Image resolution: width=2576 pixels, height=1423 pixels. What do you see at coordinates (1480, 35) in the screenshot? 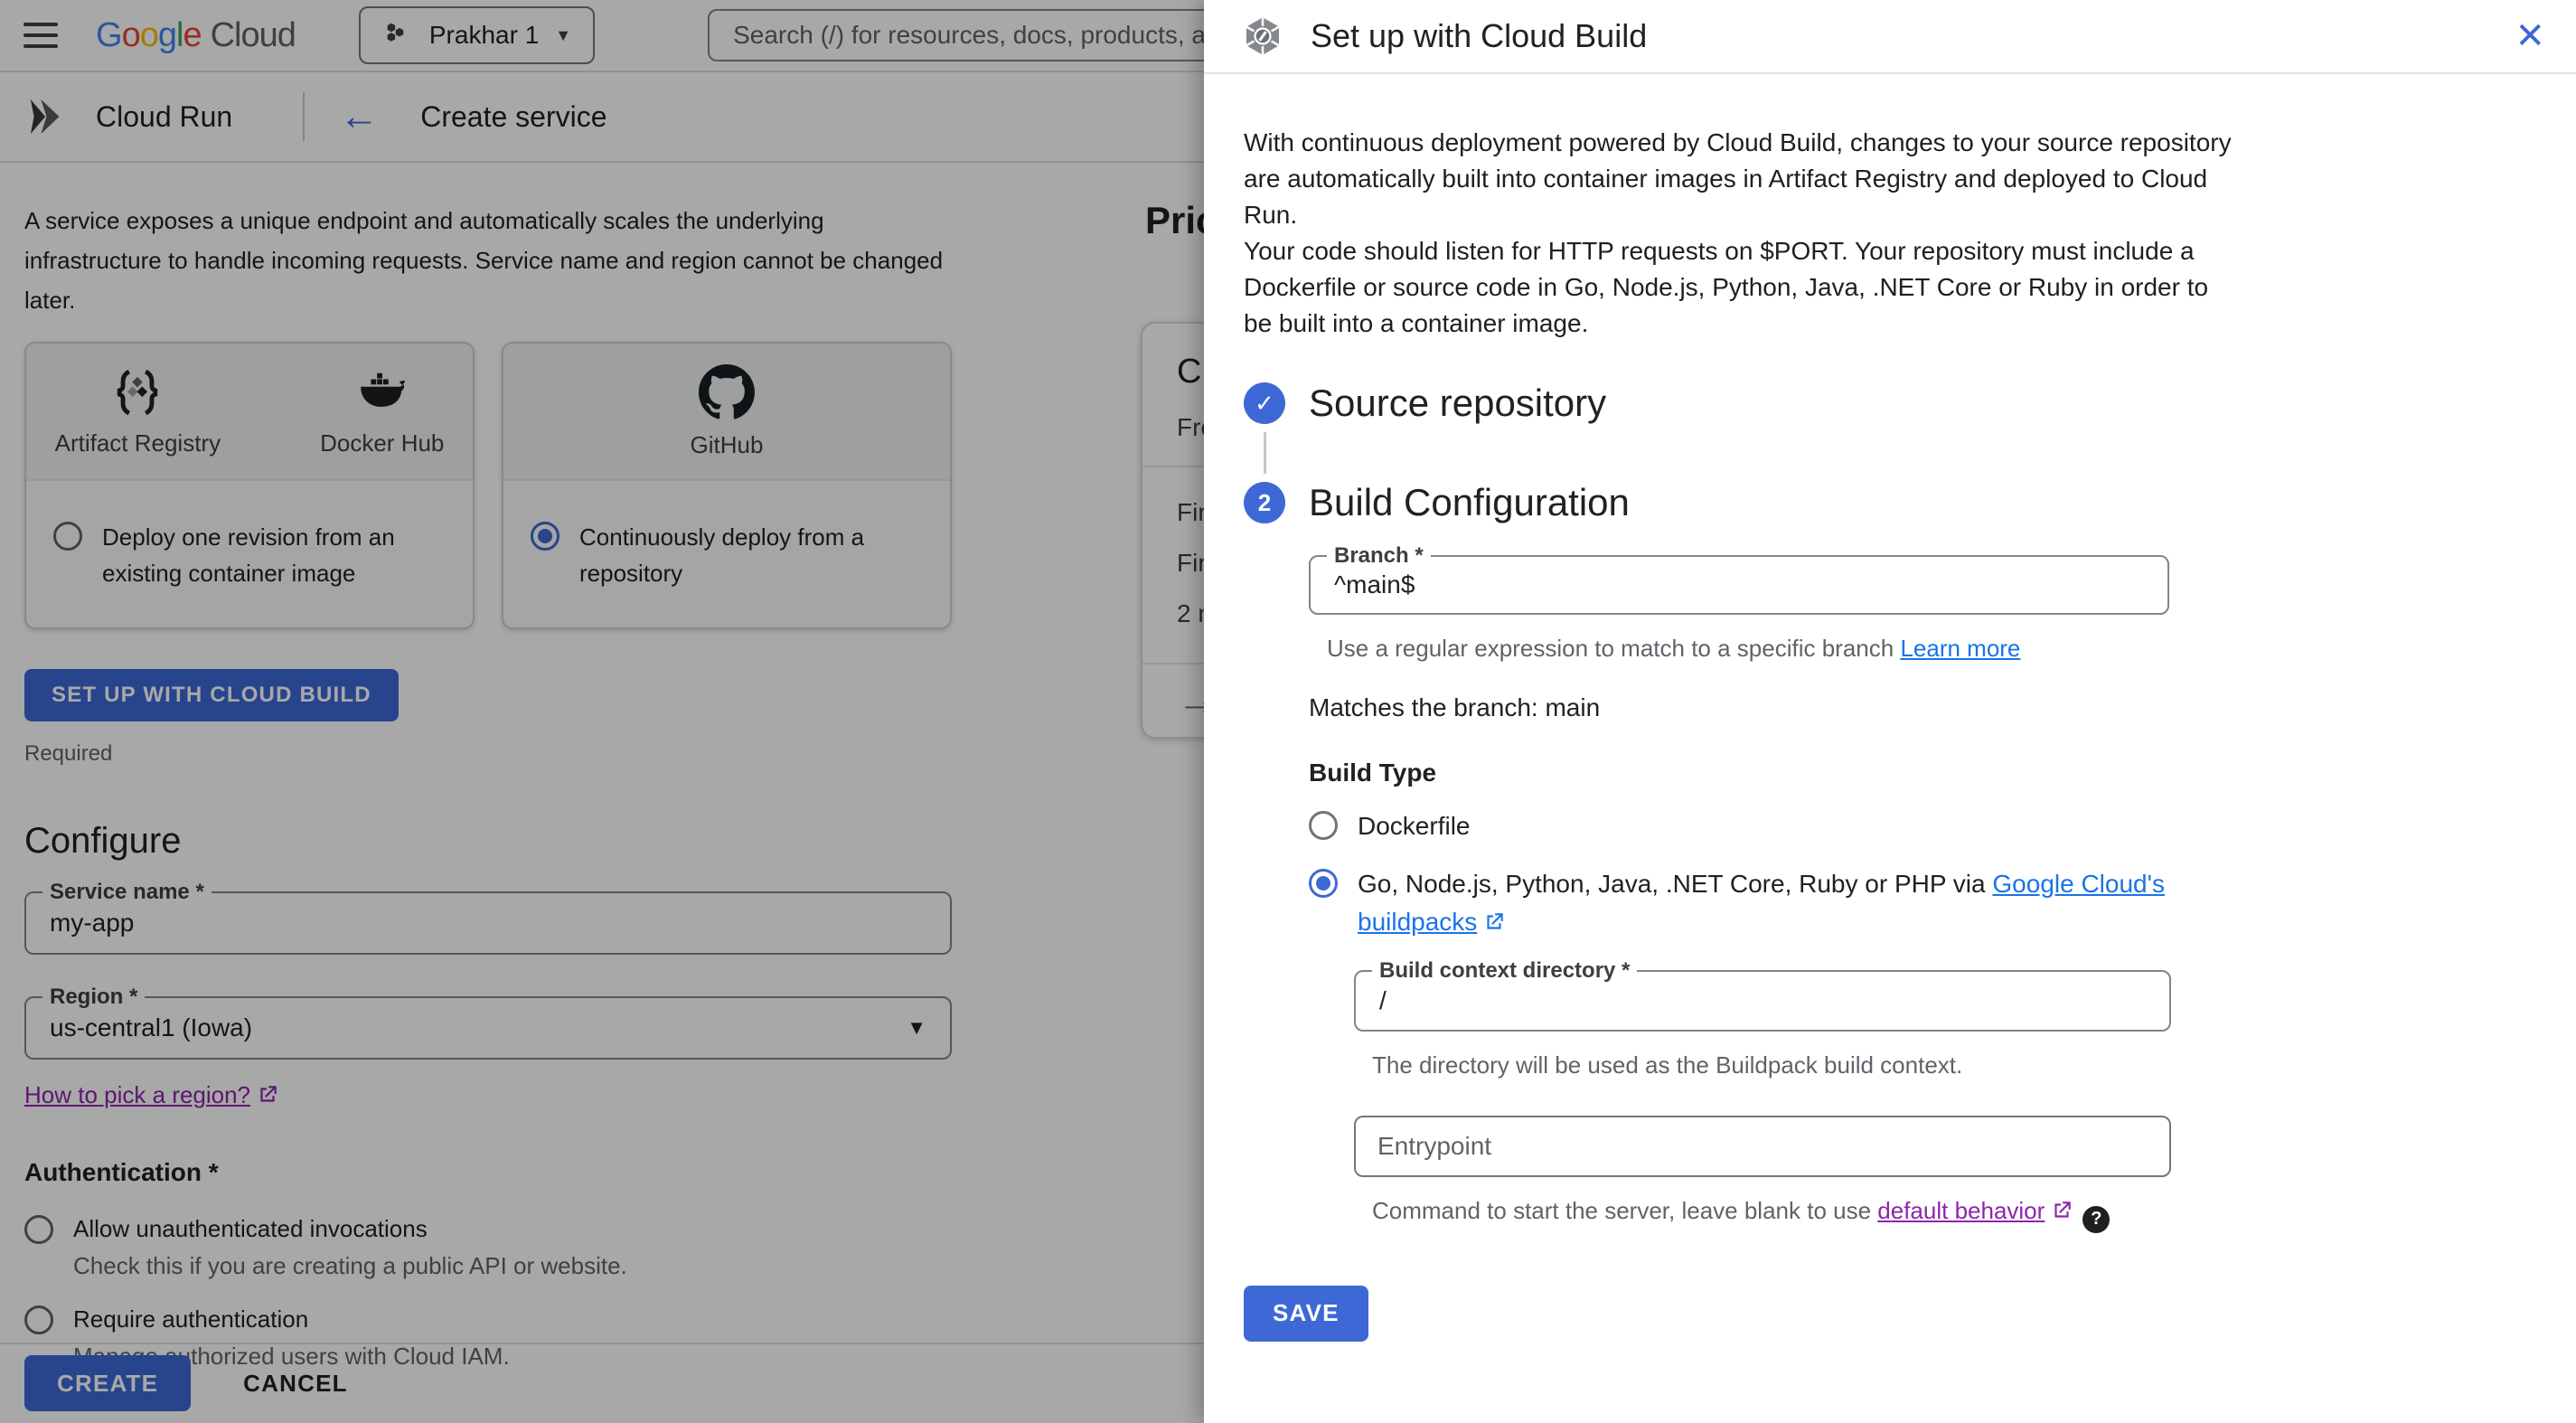
I see `panel-title: Set up with Cloud Build` at bounding box center [1480, 35].